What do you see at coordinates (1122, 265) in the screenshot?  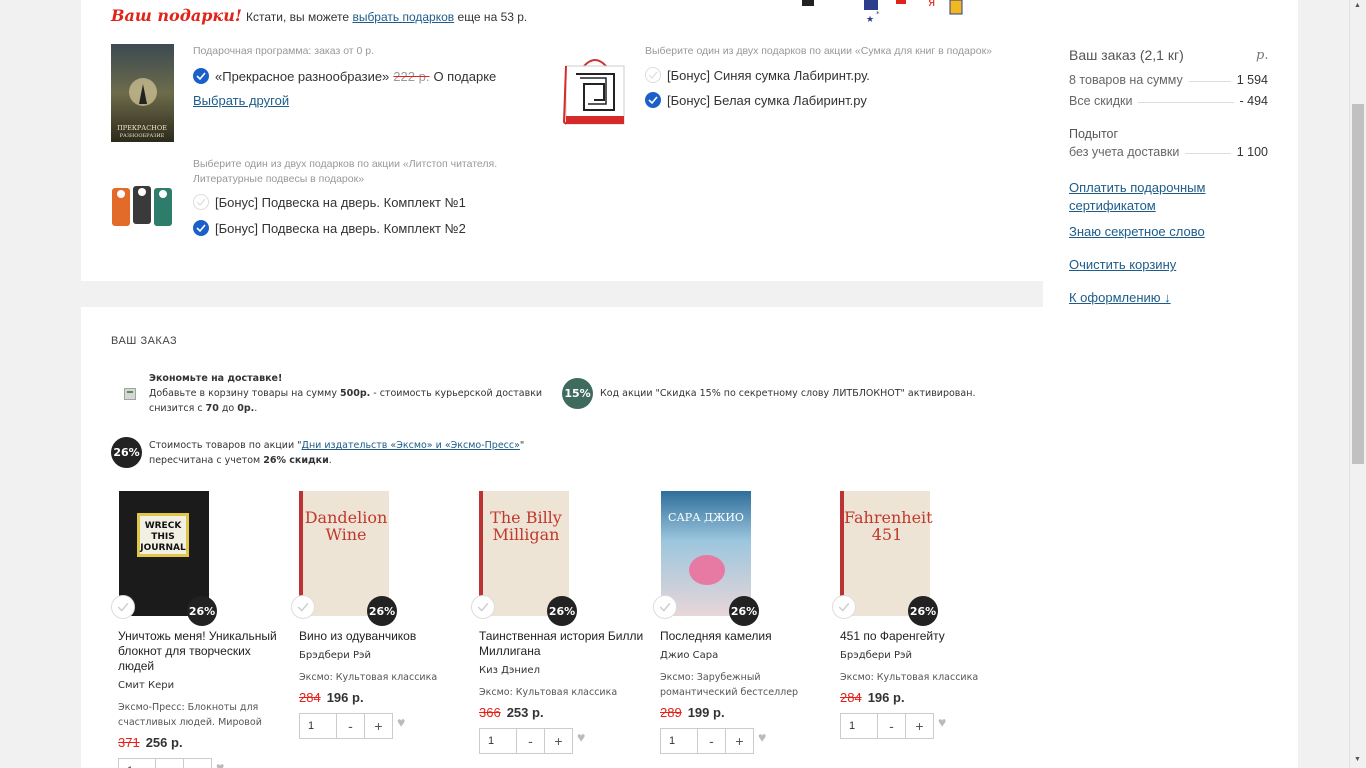 I see `clear-cart-link: Очистить корзину` at bounding box center [1122, 265].